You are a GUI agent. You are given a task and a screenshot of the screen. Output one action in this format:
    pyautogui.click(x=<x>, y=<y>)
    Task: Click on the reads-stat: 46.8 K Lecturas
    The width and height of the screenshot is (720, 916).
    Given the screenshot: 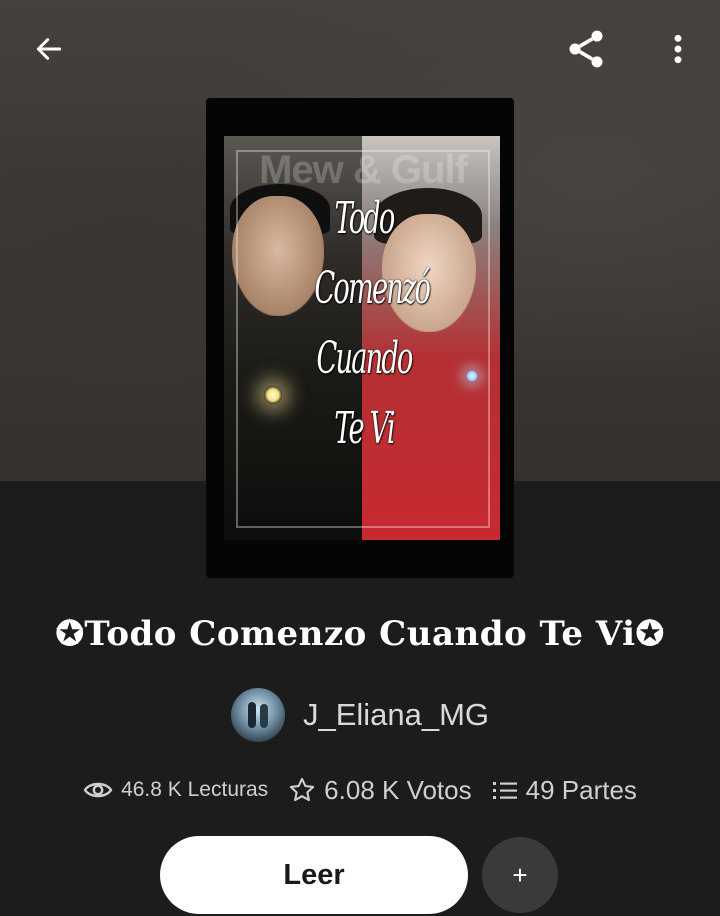 What is the action you would take?
    pyautogui.click(x=175, y=790)
    